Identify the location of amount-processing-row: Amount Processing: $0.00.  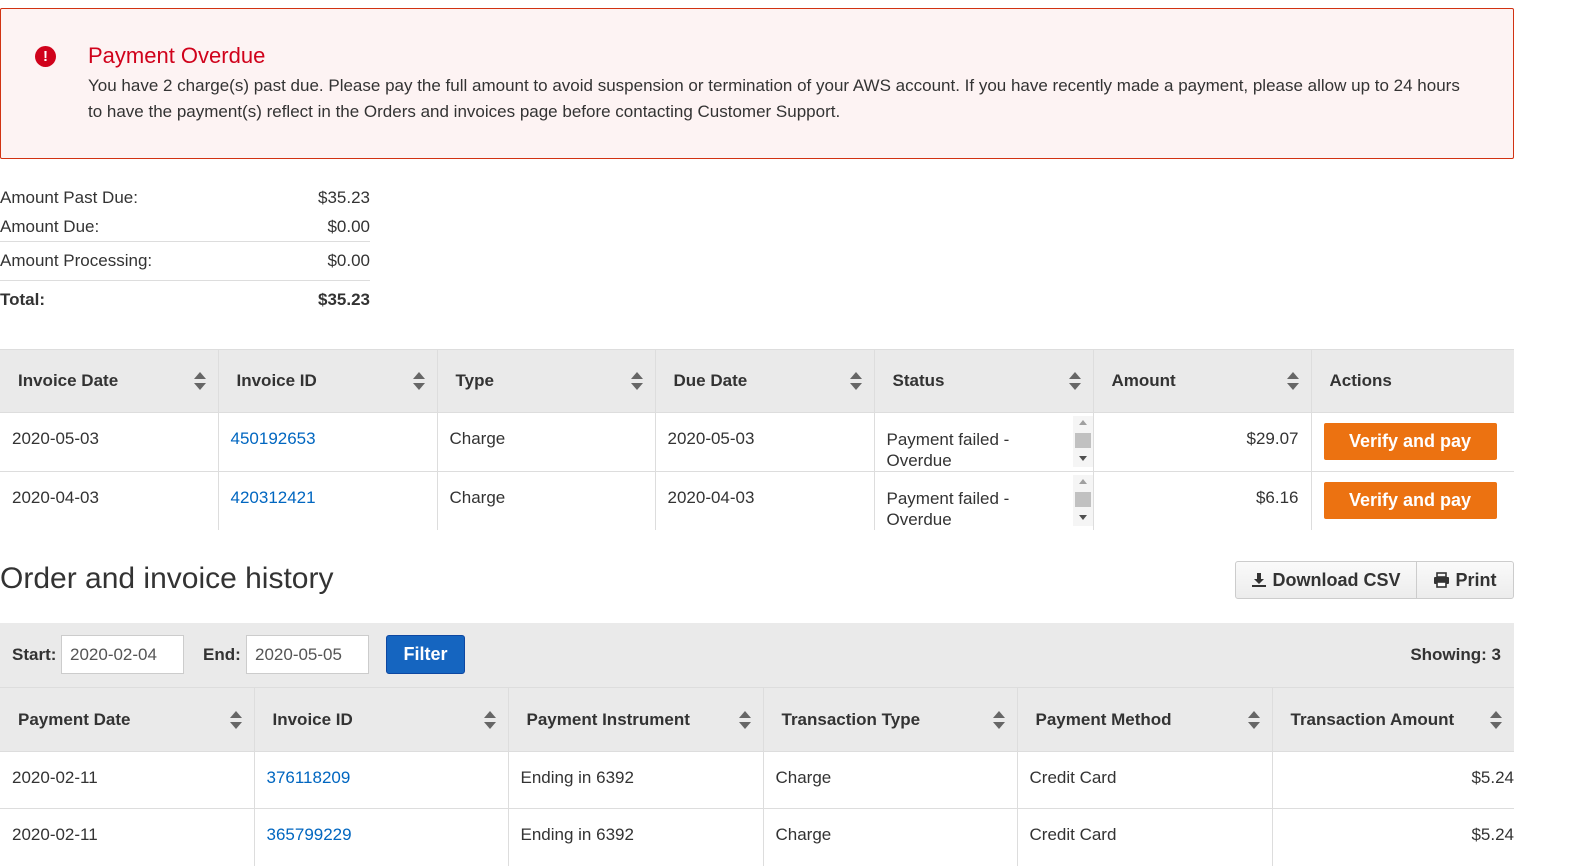
(185, 260).